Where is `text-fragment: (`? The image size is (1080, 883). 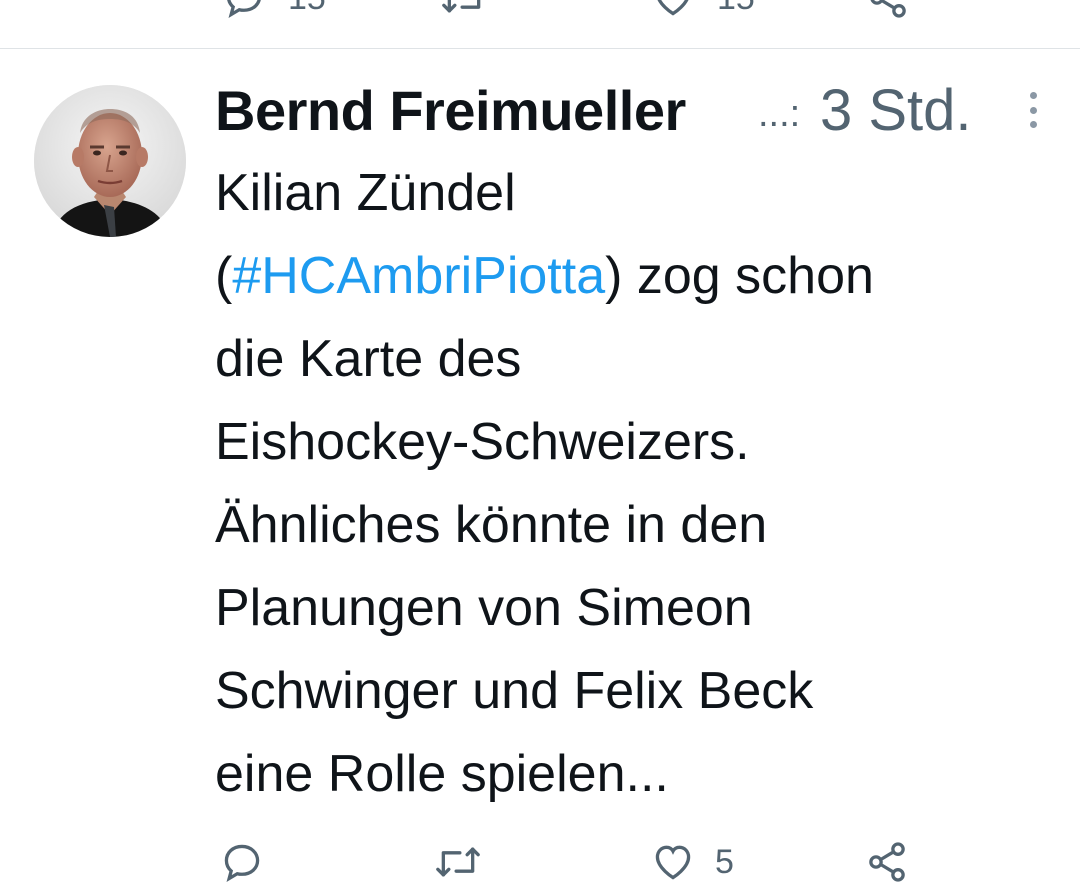 text-fragment: ( is located at coordinates (224, 276).